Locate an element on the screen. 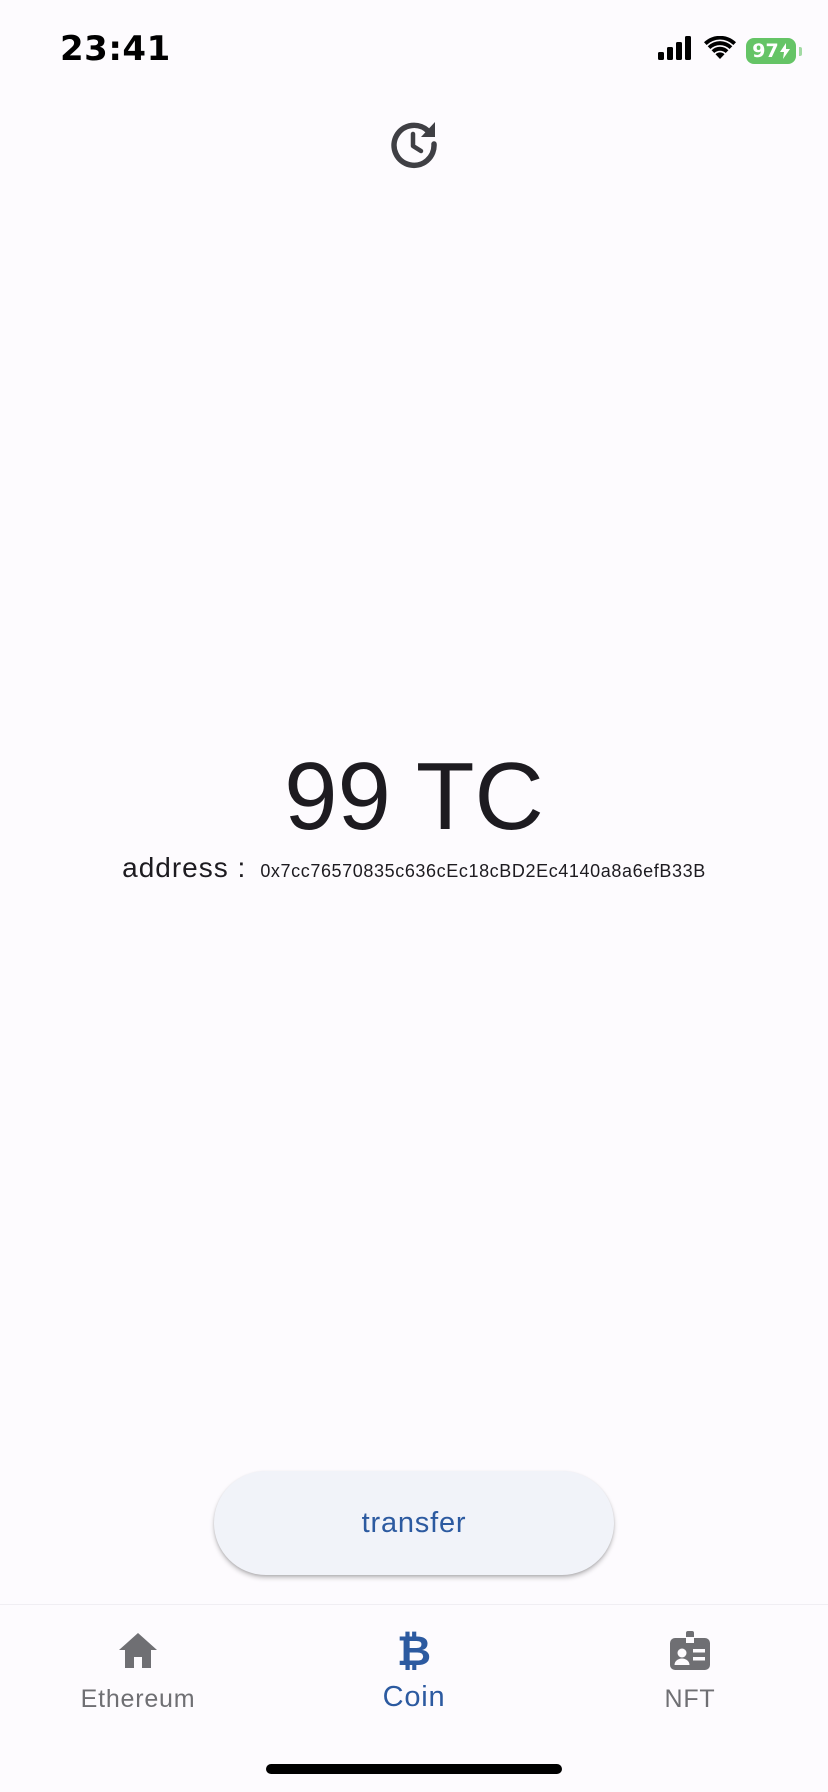 This screenshot has width=828, height=1792. nav-label-coin: Coin is located at coordinates (414, 1697).